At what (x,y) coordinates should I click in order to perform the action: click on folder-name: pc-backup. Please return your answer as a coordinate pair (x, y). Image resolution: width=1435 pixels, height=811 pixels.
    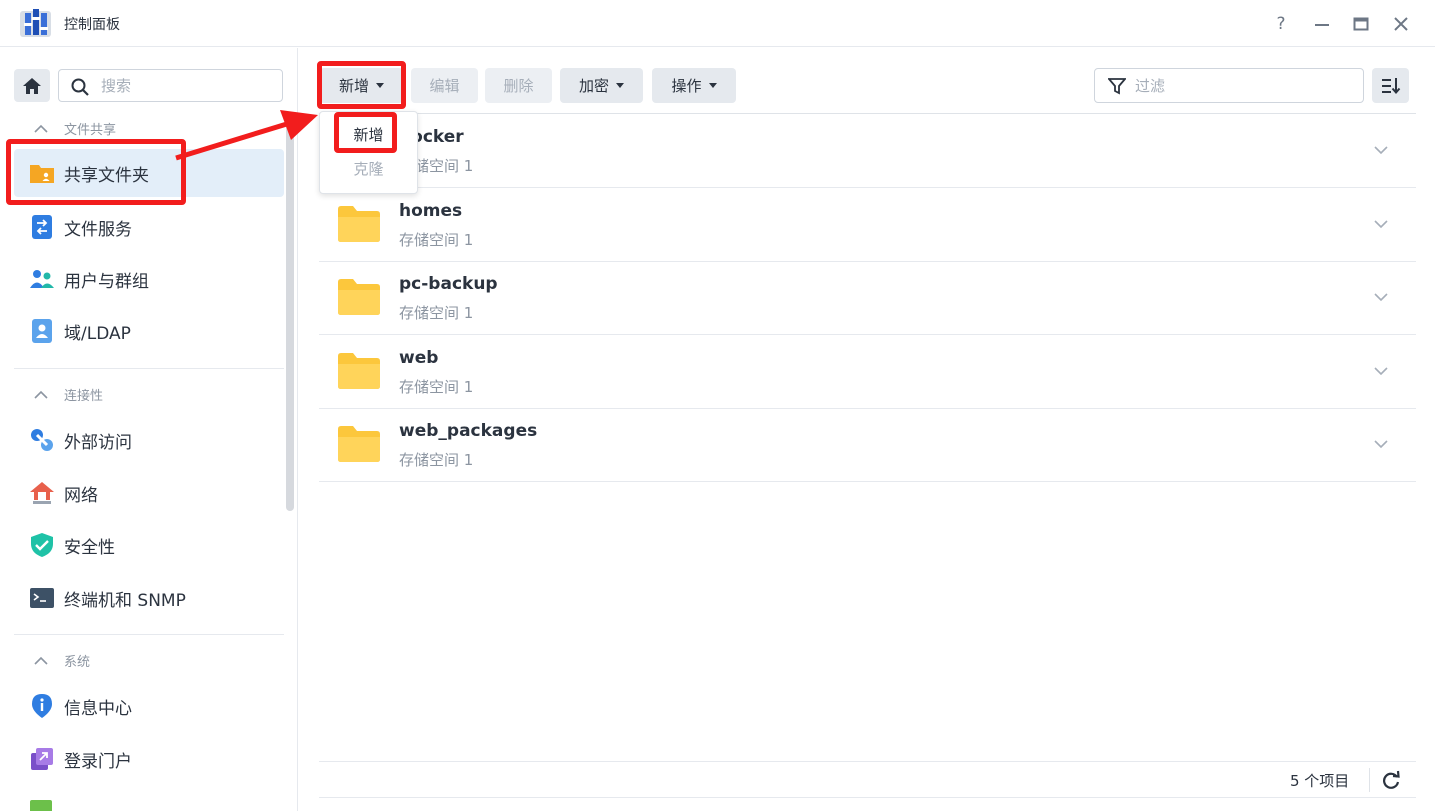
    Looking at the image, I should click on (448, 284).